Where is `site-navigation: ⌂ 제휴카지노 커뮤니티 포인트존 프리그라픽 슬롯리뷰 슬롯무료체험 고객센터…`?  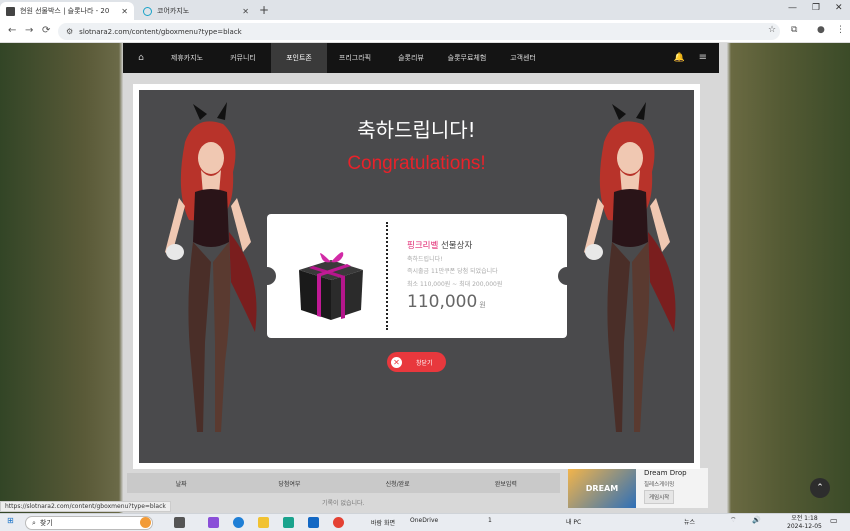 site-navigation: ⌂ 제휴카지노 커뮤니티 포인트존 프리그라픽 슬롯리뷰 슬롯무료체험 고객센터… is located at coordinates (421, 58).